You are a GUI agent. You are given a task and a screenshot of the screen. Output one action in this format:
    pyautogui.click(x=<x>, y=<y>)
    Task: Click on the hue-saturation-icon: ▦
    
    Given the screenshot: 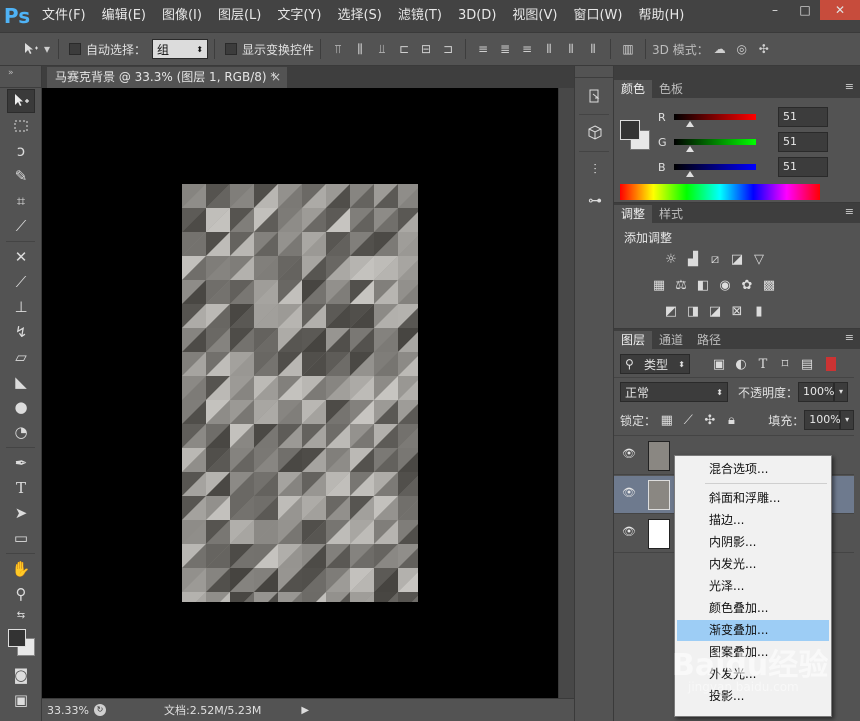 What is the action you would take?
    pyautogui.click(x=659, y=285)
    